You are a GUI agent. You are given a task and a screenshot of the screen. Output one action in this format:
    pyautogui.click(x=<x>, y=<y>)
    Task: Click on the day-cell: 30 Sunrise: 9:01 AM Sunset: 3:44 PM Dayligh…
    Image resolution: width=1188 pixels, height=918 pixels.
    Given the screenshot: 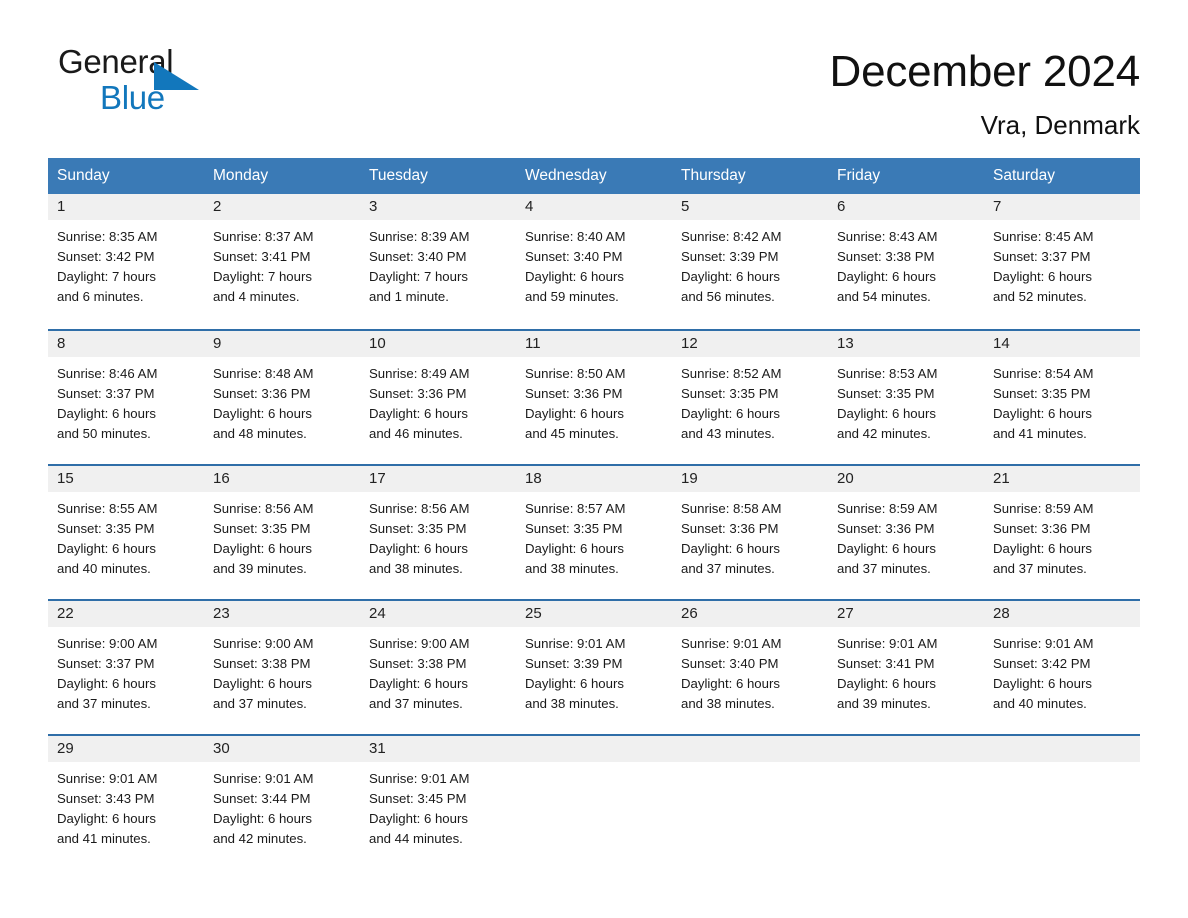 What is the action you would take?
    pyautogui.click(x=282, y=795)
    